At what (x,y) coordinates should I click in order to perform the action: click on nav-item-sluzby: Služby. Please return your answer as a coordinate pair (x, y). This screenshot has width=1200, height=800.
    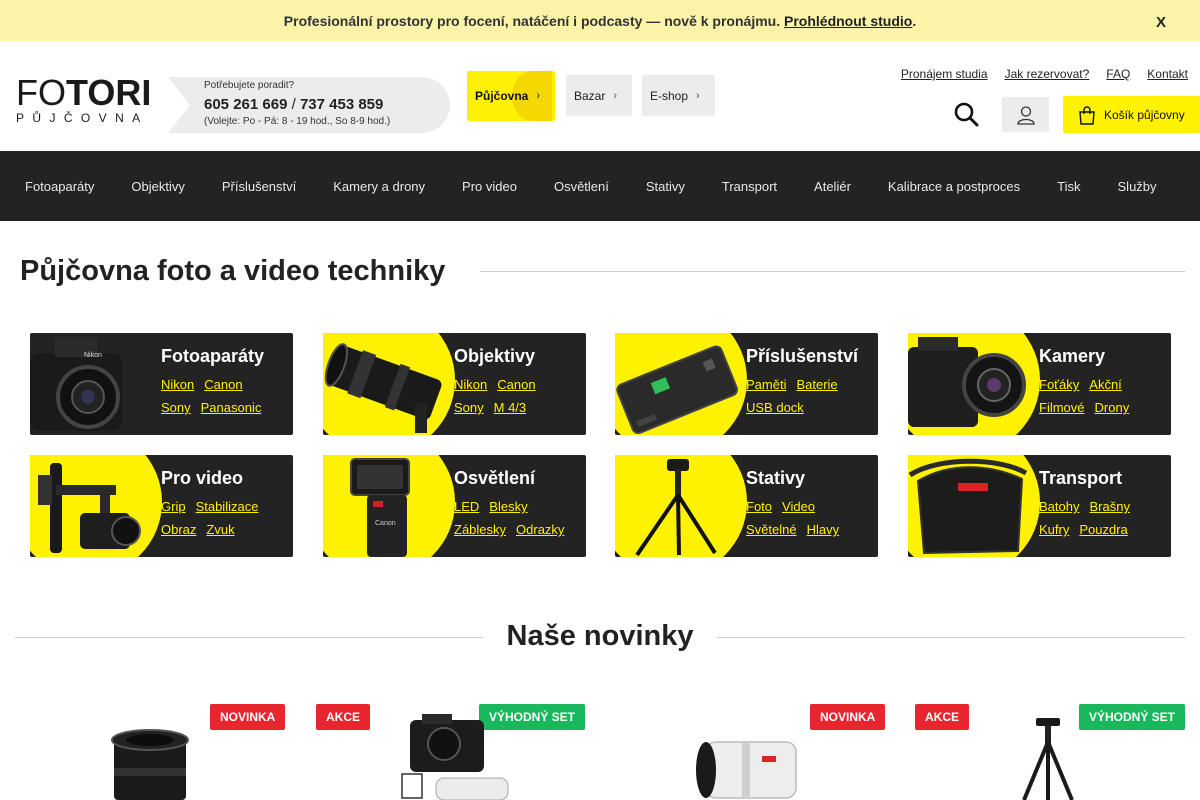
    Looking at the image, I should click on (1137, 186).